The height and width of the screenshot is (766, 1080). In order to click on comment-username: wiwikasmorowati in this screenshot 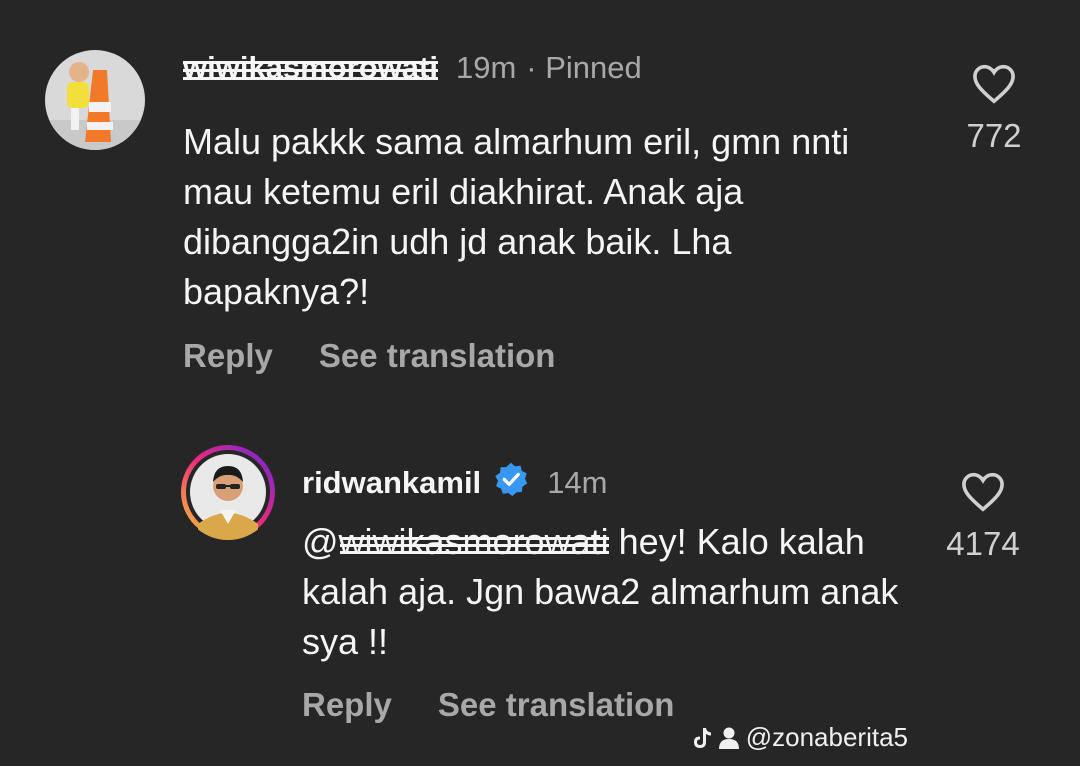, I will do `click(310, 68)`.